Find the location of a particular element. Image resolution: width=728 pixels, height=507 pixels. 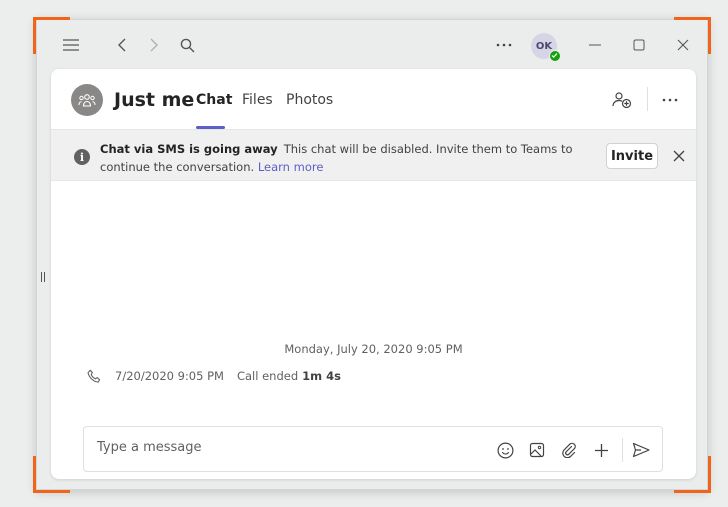

resize-handle-icon is located at coordinates (44, 278).